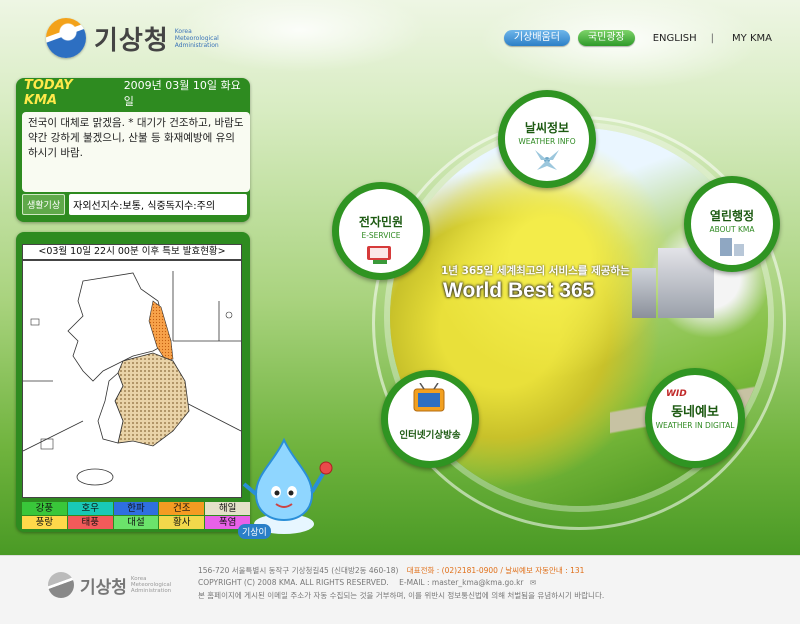 Image resolution: width=800 pixels, height=624 pixels. Describe the element at coordinates (732, 216) in the screenshot. I see `menu-about-label: 열린행정` at that location.